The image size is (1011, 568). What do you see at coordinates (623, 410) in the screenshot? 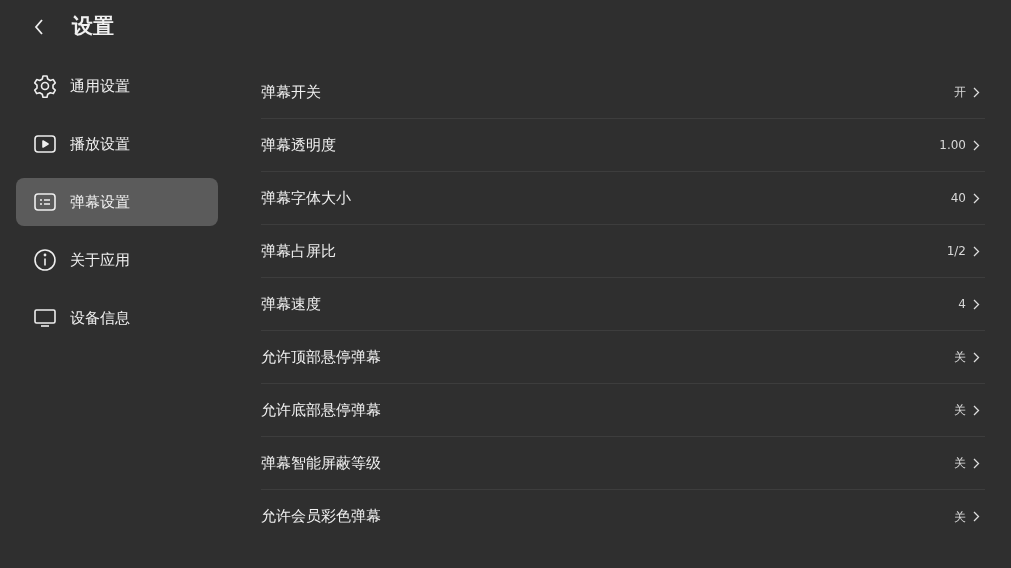
I see `setting-row: 允许底部悬停弹幕 关` at bounding box center [623, 410].